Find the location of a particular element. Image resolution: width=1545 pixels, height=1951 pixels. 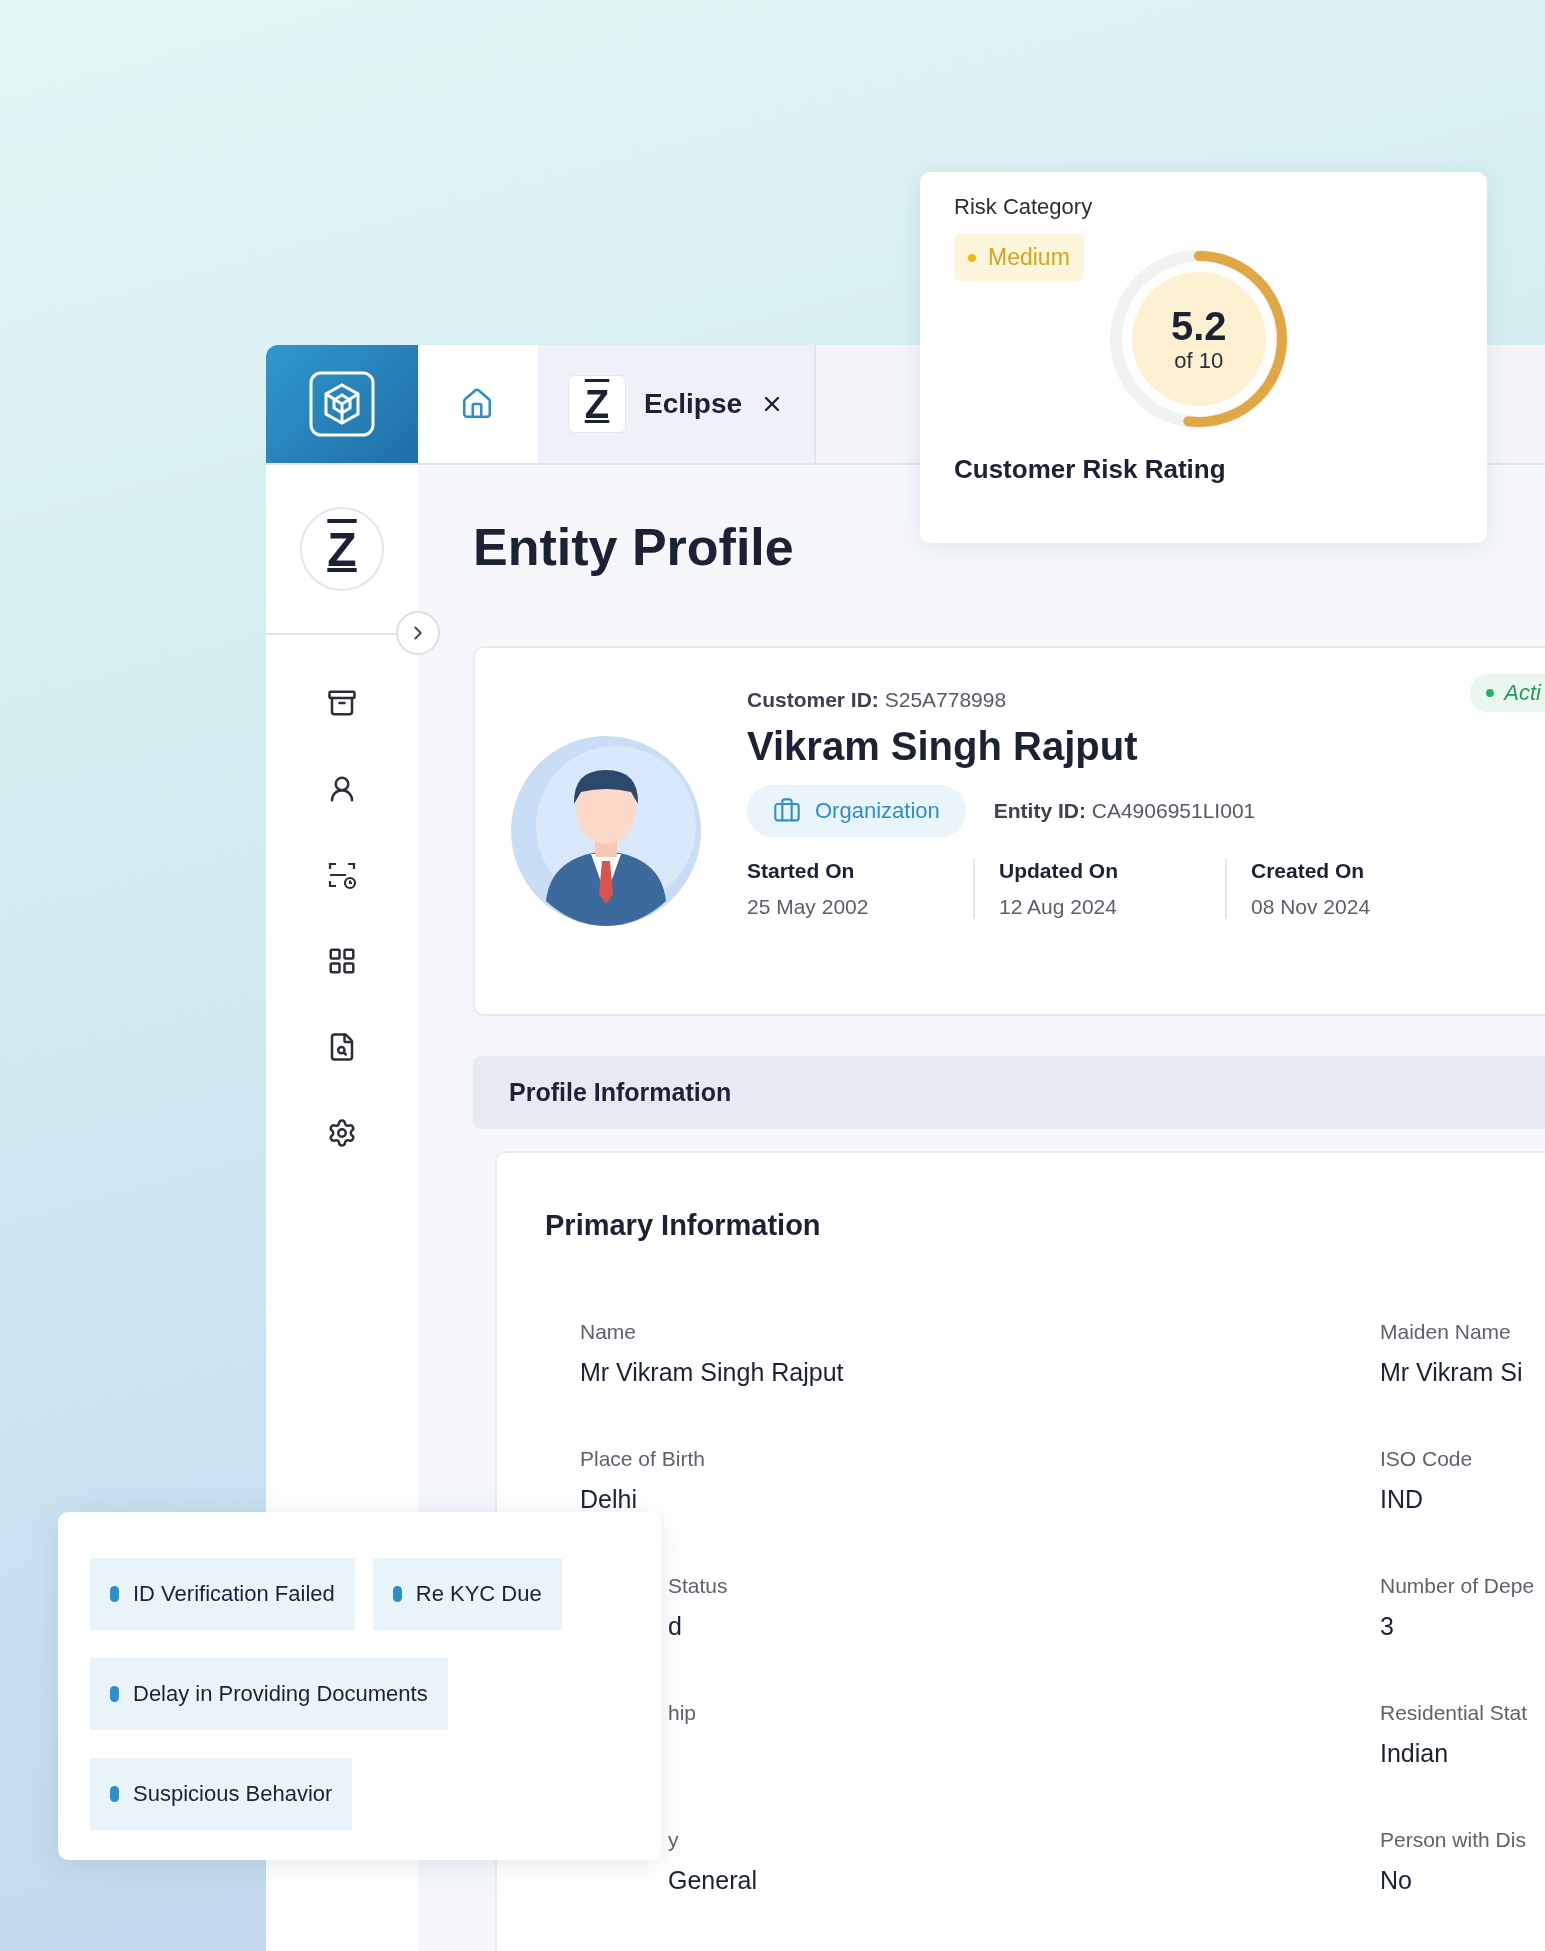

field-label: Residential Stat is located at coordinates (1454, 1713).